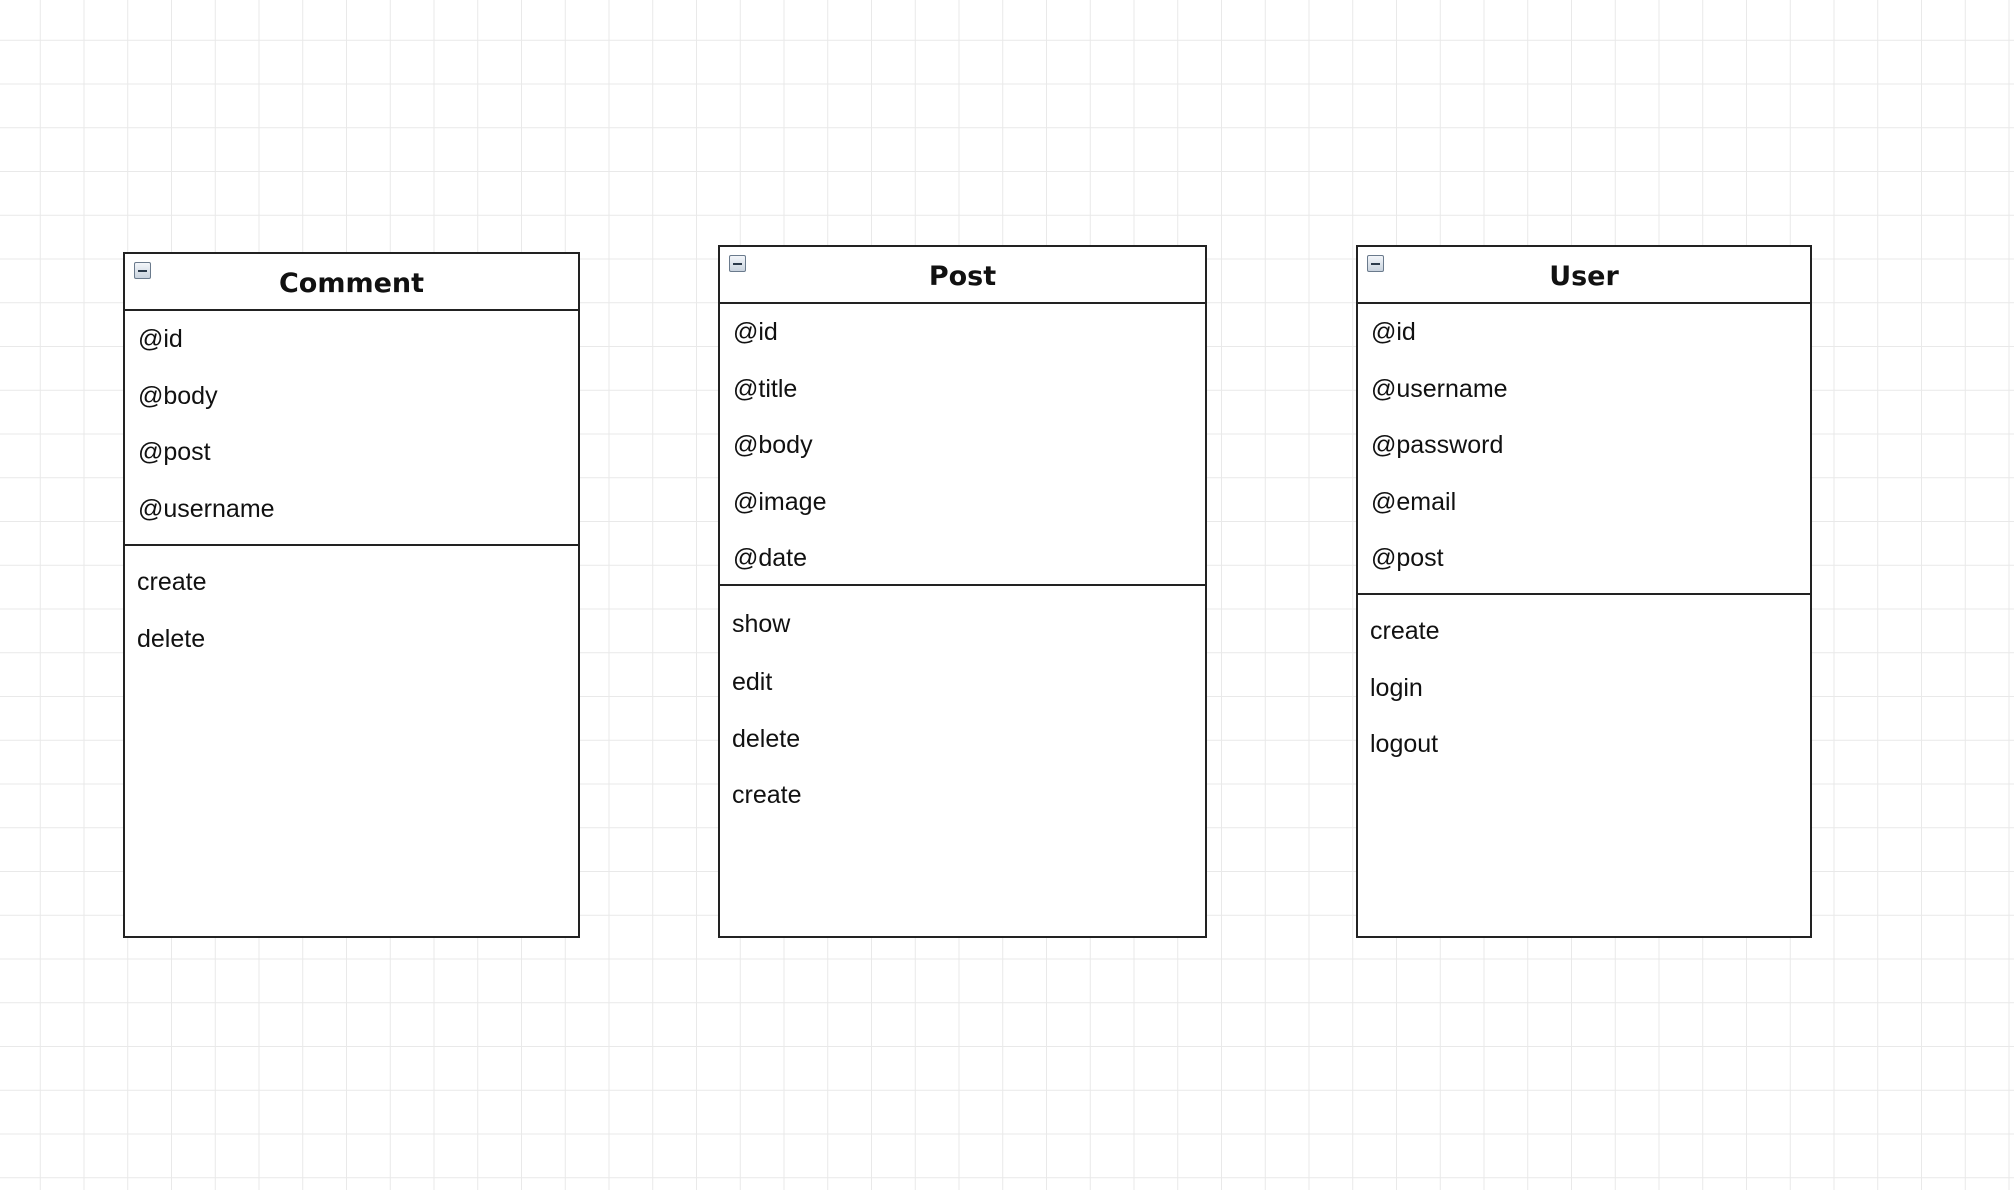  Describe the element at coordinates (969, 389) in the screenshot. I see `attribute-row: @title` at that location.